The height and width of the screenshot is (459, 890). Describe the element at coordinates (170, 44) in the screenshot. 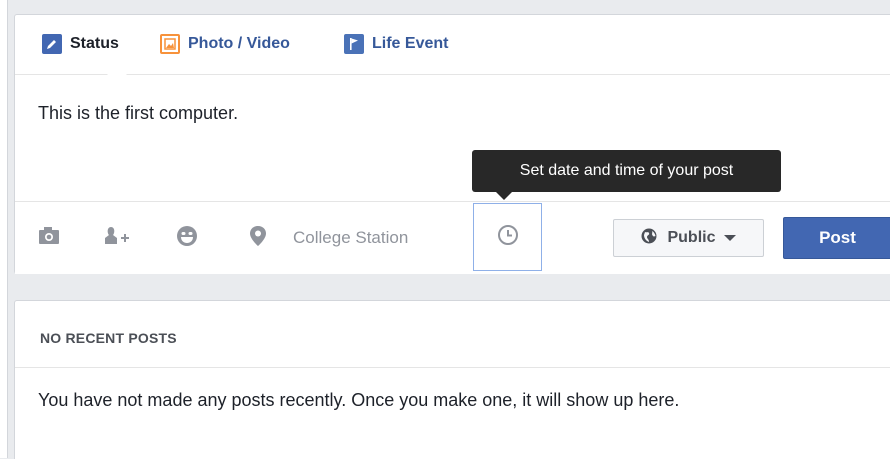

I see `photo-icon` at that location.